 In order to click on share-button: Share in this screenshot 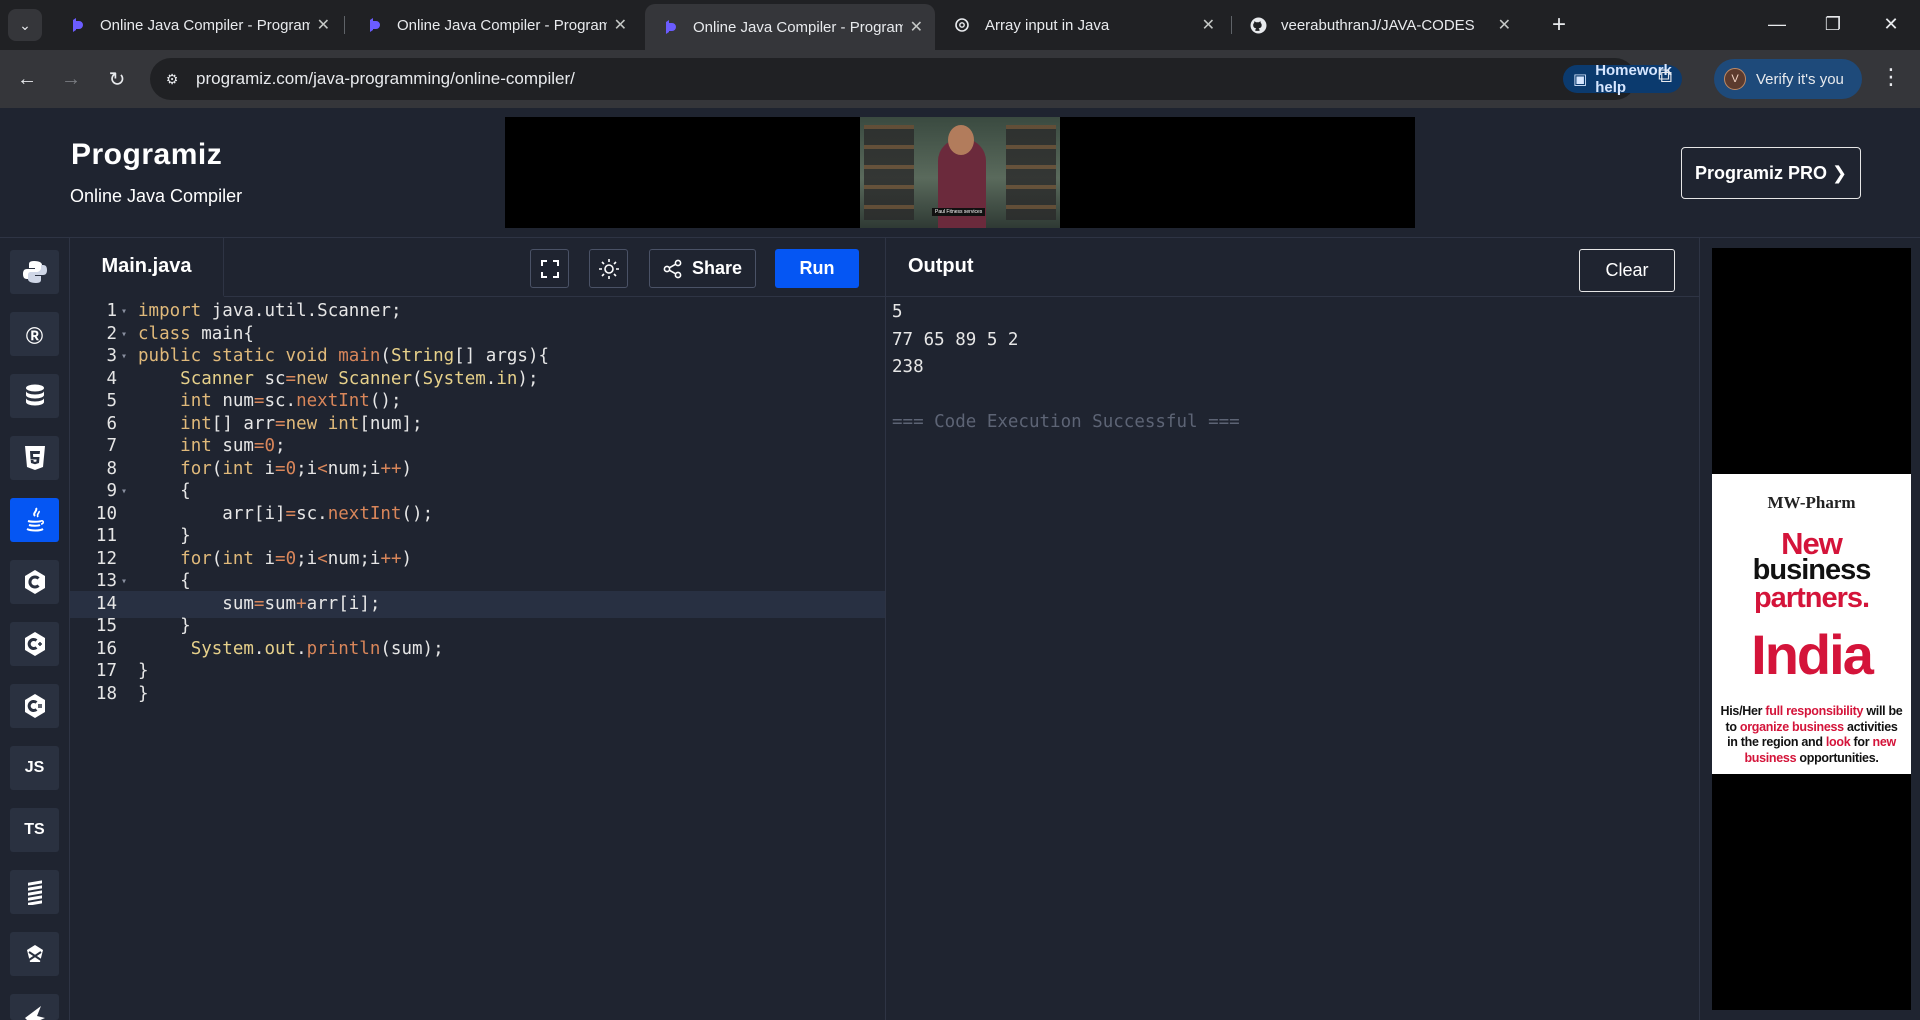, I will do `click(702, 268)`.